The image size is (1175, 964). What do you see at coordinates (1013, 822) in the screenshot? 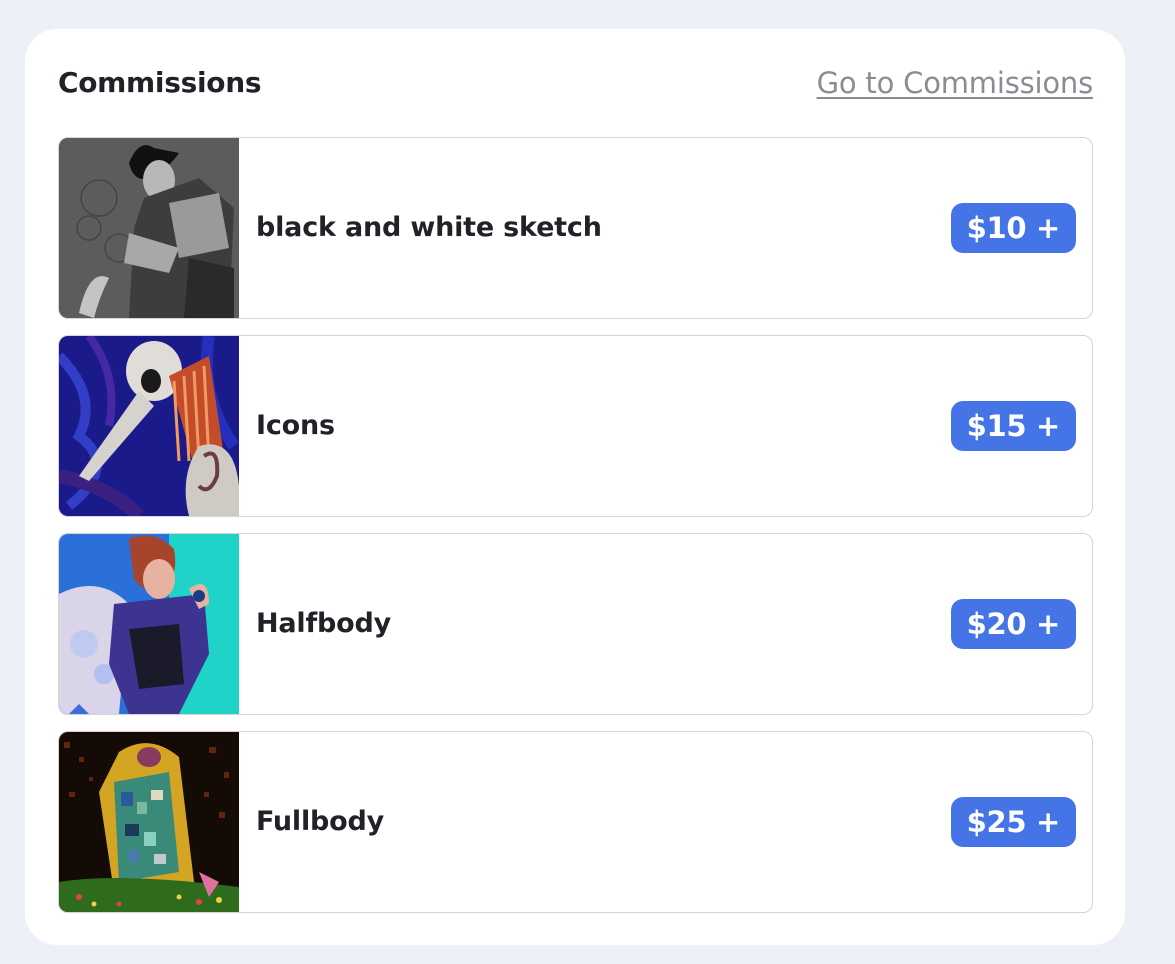
I see `price-badge: $25 +` at bounding box center [1013, 822].